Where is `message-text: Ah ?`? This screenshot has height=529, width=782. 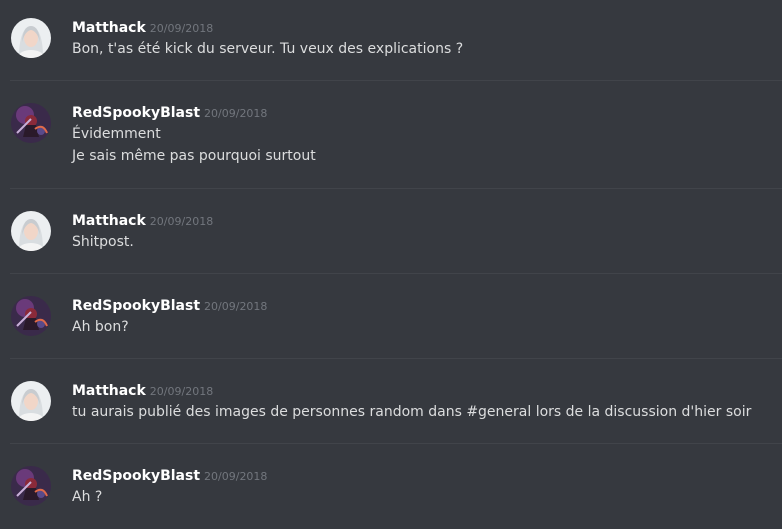
message-text: Ah ? is located at coordinates (87, 497).